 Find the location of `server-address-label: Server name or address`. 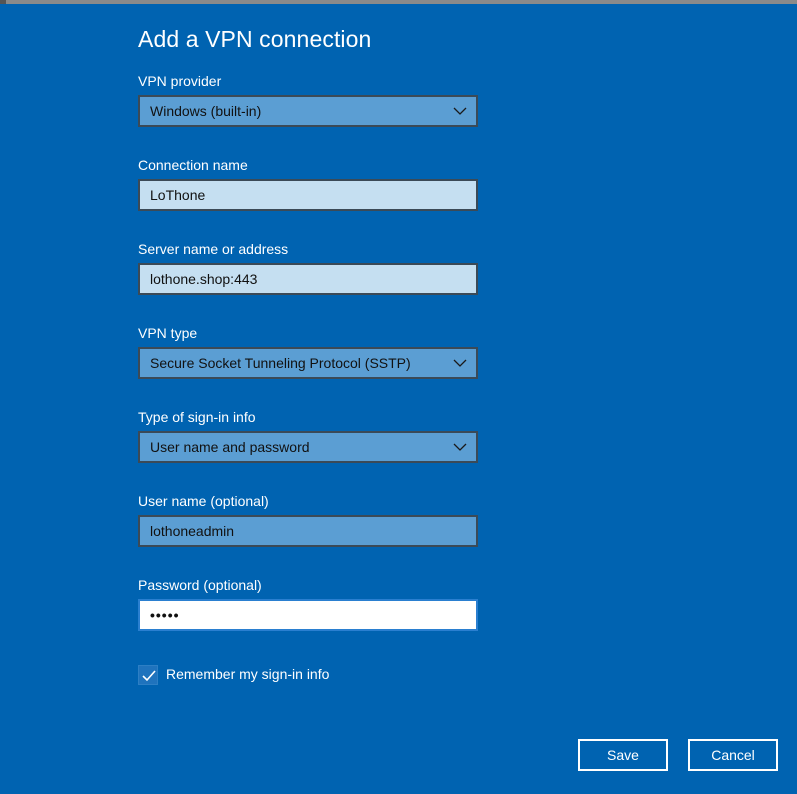

server-address-label: Server name or address is located at coordinates (213, 249).